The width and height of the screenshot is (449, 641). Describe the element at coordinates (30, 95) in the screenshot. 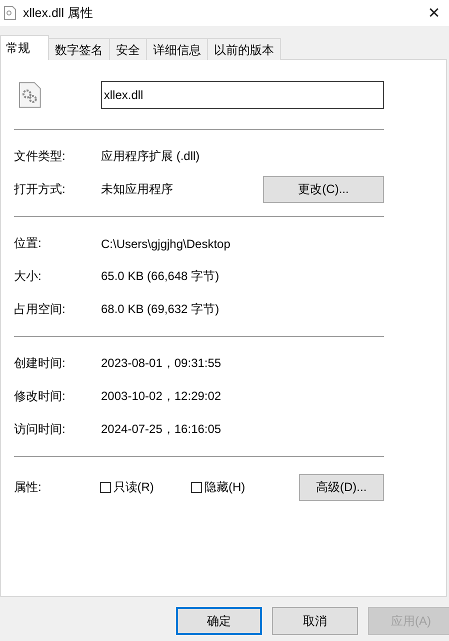

I see `gear-file-icon` at that location.